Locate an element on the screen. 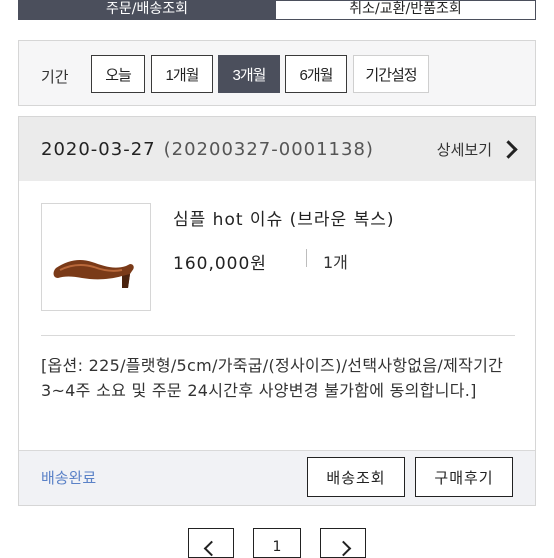 The width and height of the screenshot is (554, 558). period-3month-button: 3개월 is located at coordinates (249, 74).